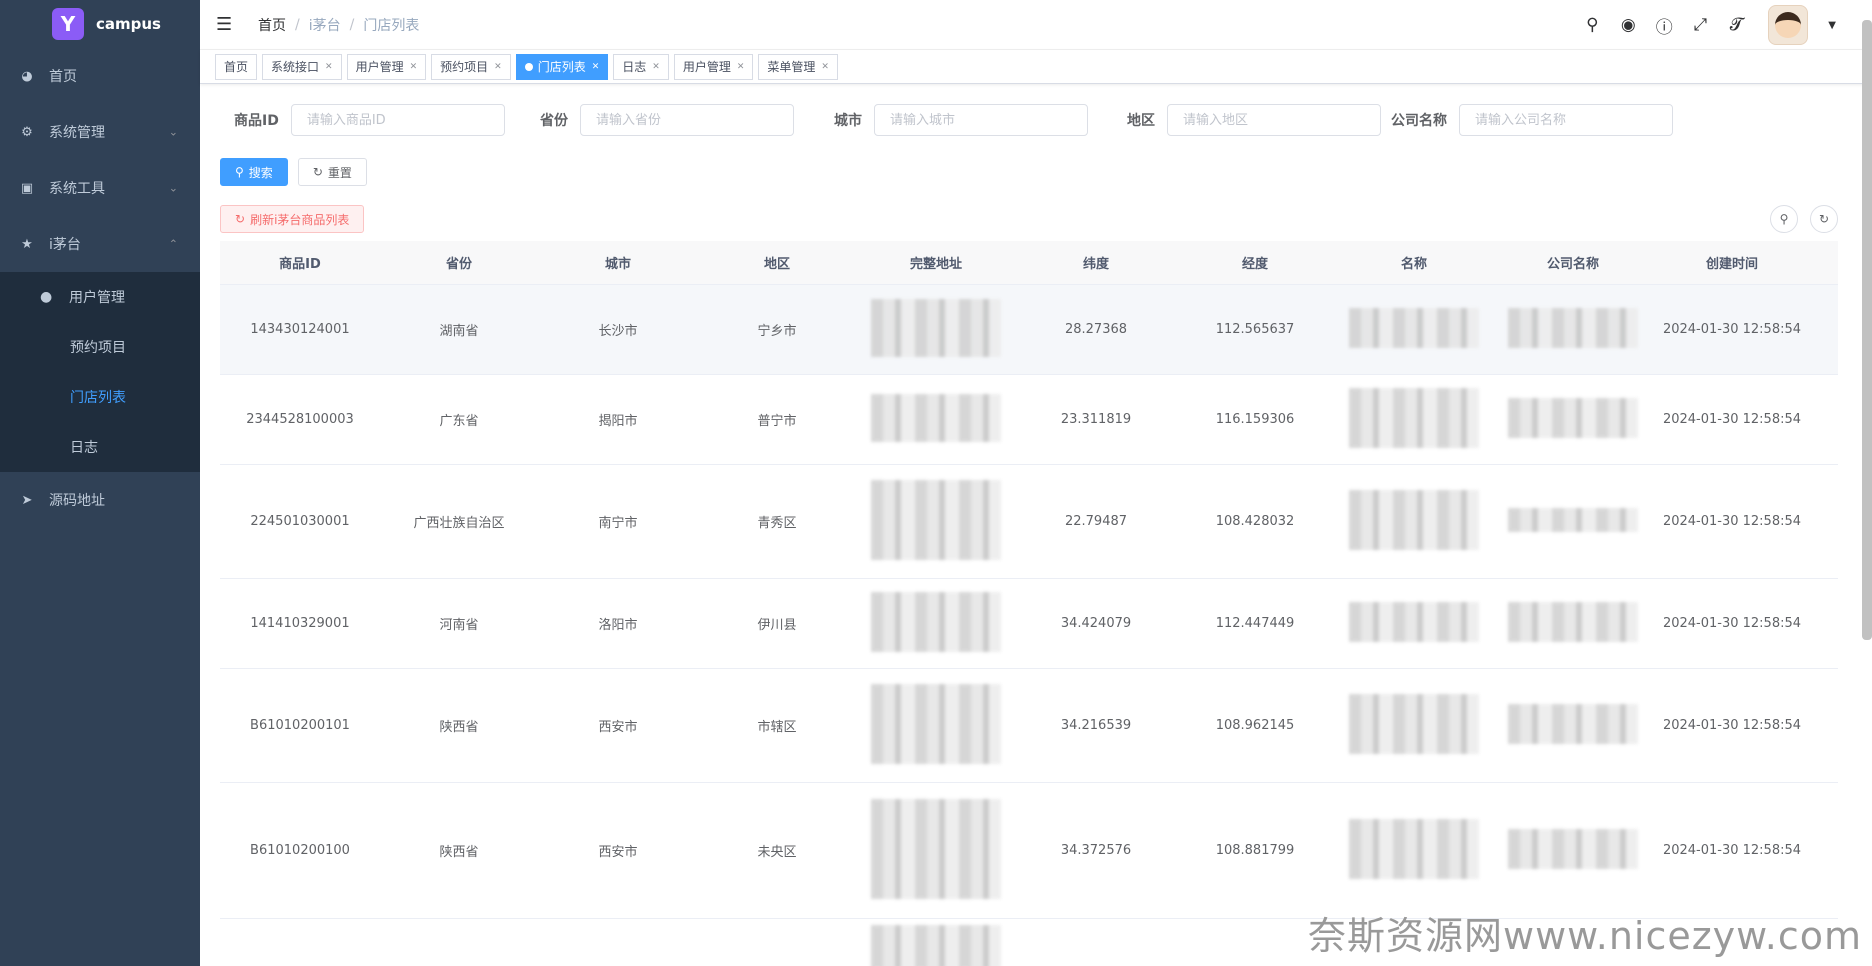 The image size is (1872, 966). I want to click on tag-logs: 日志 ✕, so click(641, 66).